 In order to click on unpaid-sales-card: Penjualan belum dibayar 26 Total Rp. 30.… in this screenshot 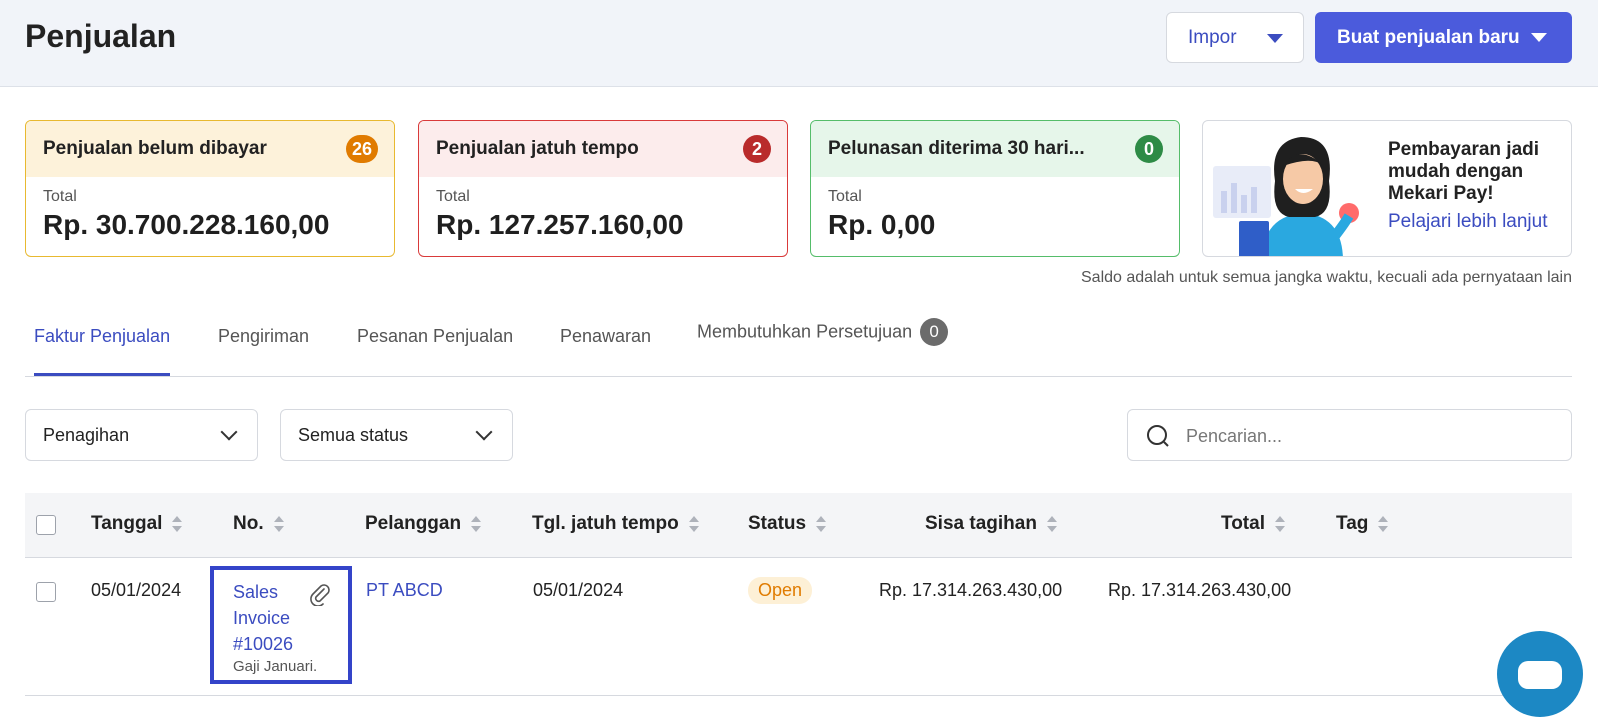, I will do `click(210, 188)`.